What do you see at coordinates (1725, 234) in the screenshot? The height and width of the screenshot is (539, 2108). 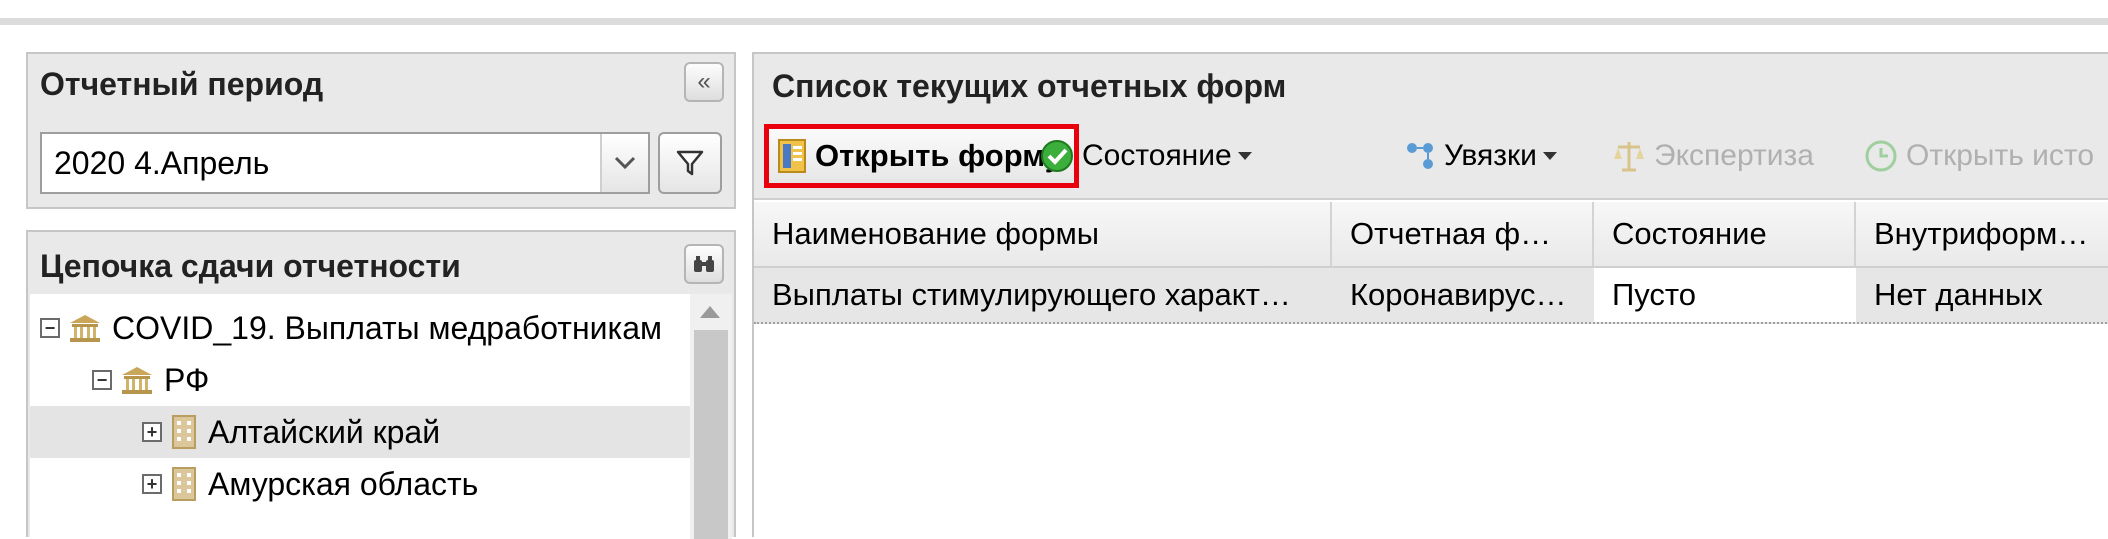 I see `column-header-state: Состояние` at bounding box center [1725, 234].